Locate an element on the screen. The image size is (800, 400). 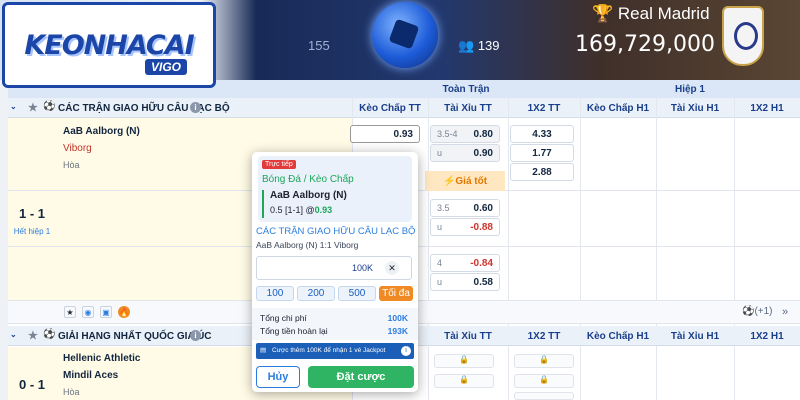
match1-score: 1 - 1 Hết hiệp 1 is located at coordinates (32, 209).